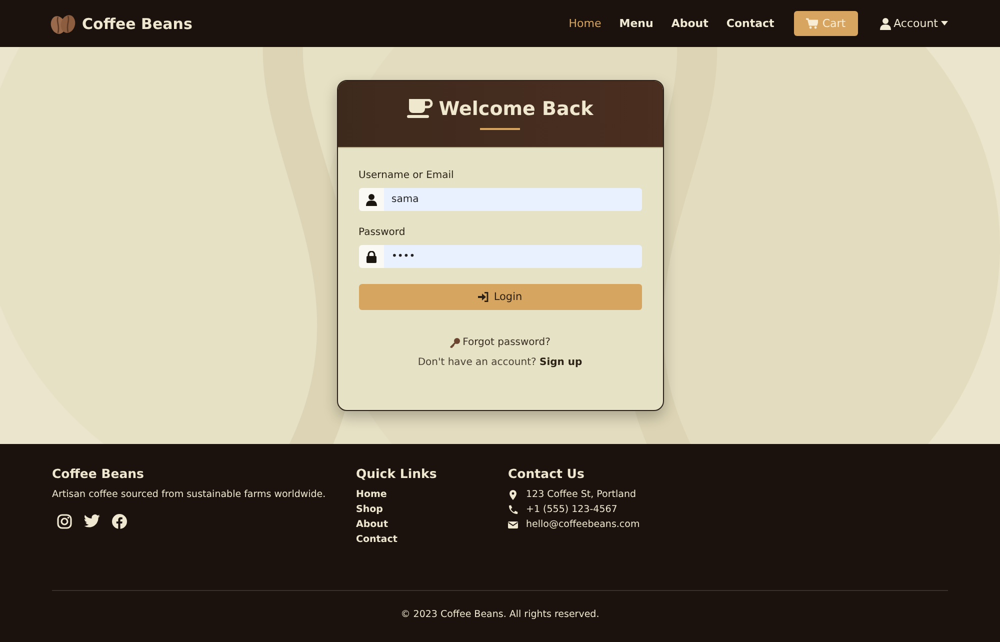 The image size is (1000, 642). I want to click on brand-name: Coffee Beans, so click(137, 23).